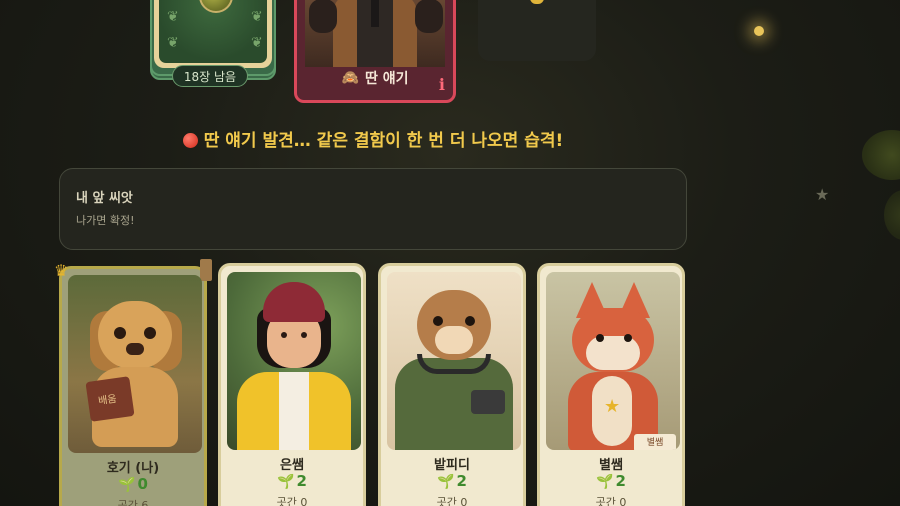 The height and width of the screenshot is (506, 900). I want to click on player-card-me: ♛ 배움 호기 (나) 🌱 0 곳간 6, so click(133, 382).